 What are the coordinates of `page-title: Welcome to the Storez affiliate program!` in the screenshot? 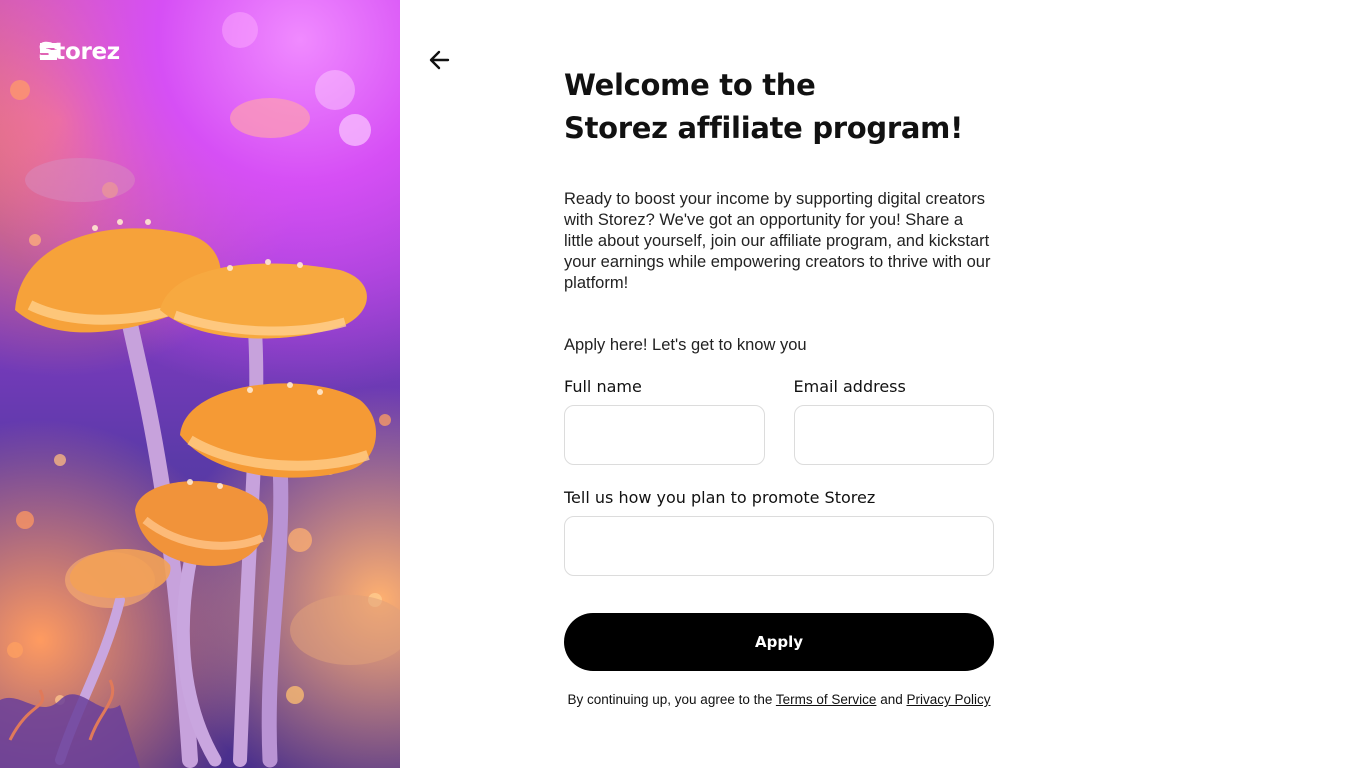 It's located at (779, 107).